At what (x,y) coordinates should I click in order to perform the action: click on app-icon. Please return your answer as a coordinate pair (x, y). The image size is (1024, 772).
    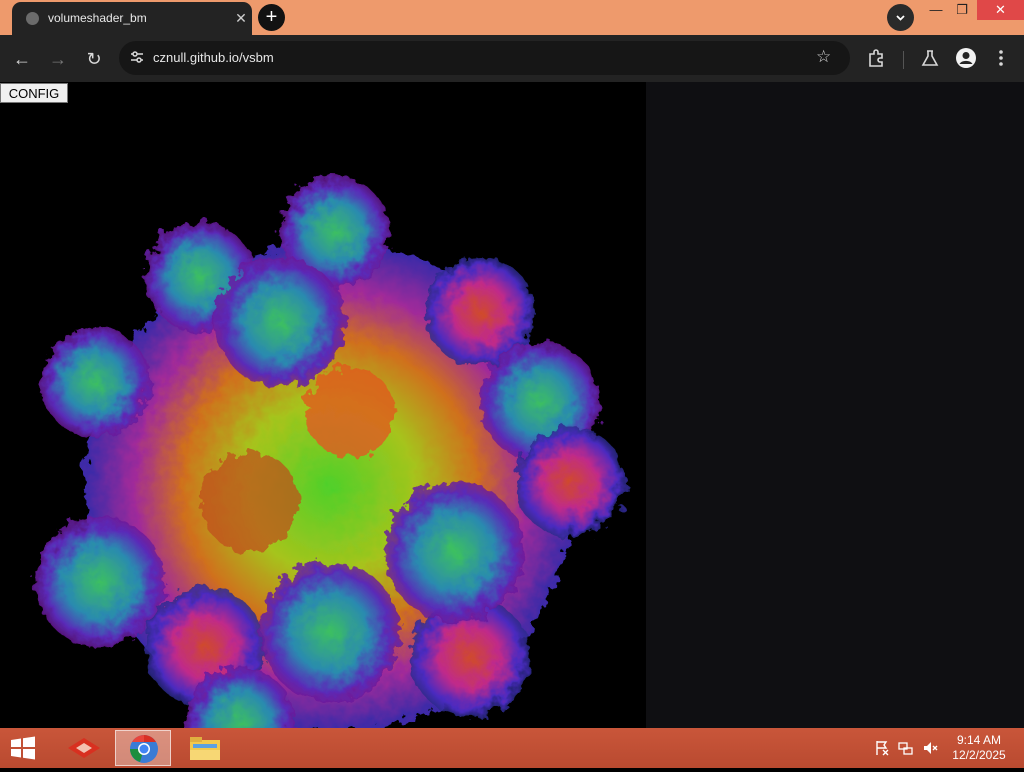
    Looking at the image, I should click on (84, 748).